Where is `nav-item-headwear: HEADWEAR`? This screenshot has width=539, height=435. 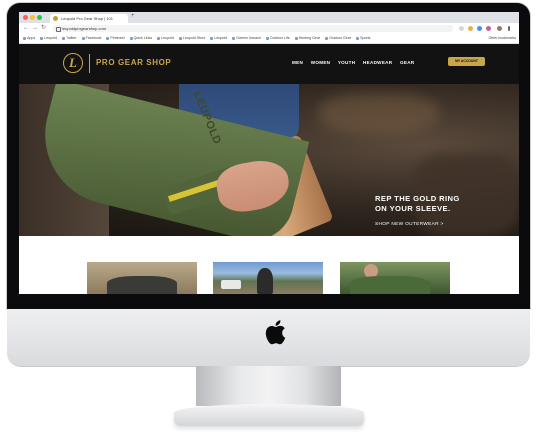 nav-item-headwear: HEADWEAR is located at coordinates (377, 62).